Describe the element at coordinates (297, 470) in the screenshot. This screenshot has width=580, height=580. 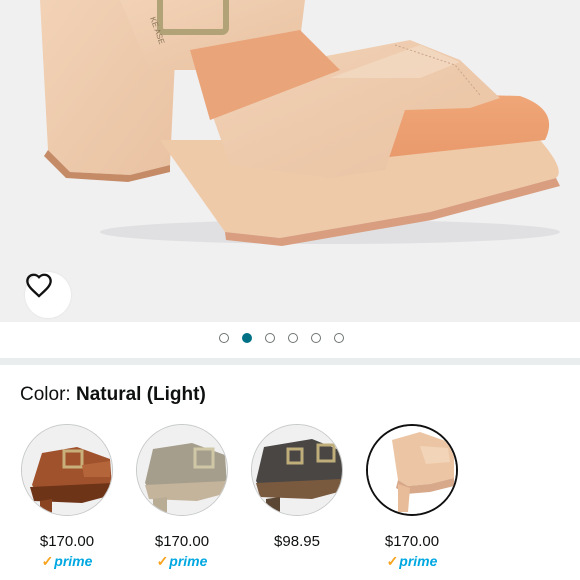
I see `swatch-image-dark-grey` at that location.